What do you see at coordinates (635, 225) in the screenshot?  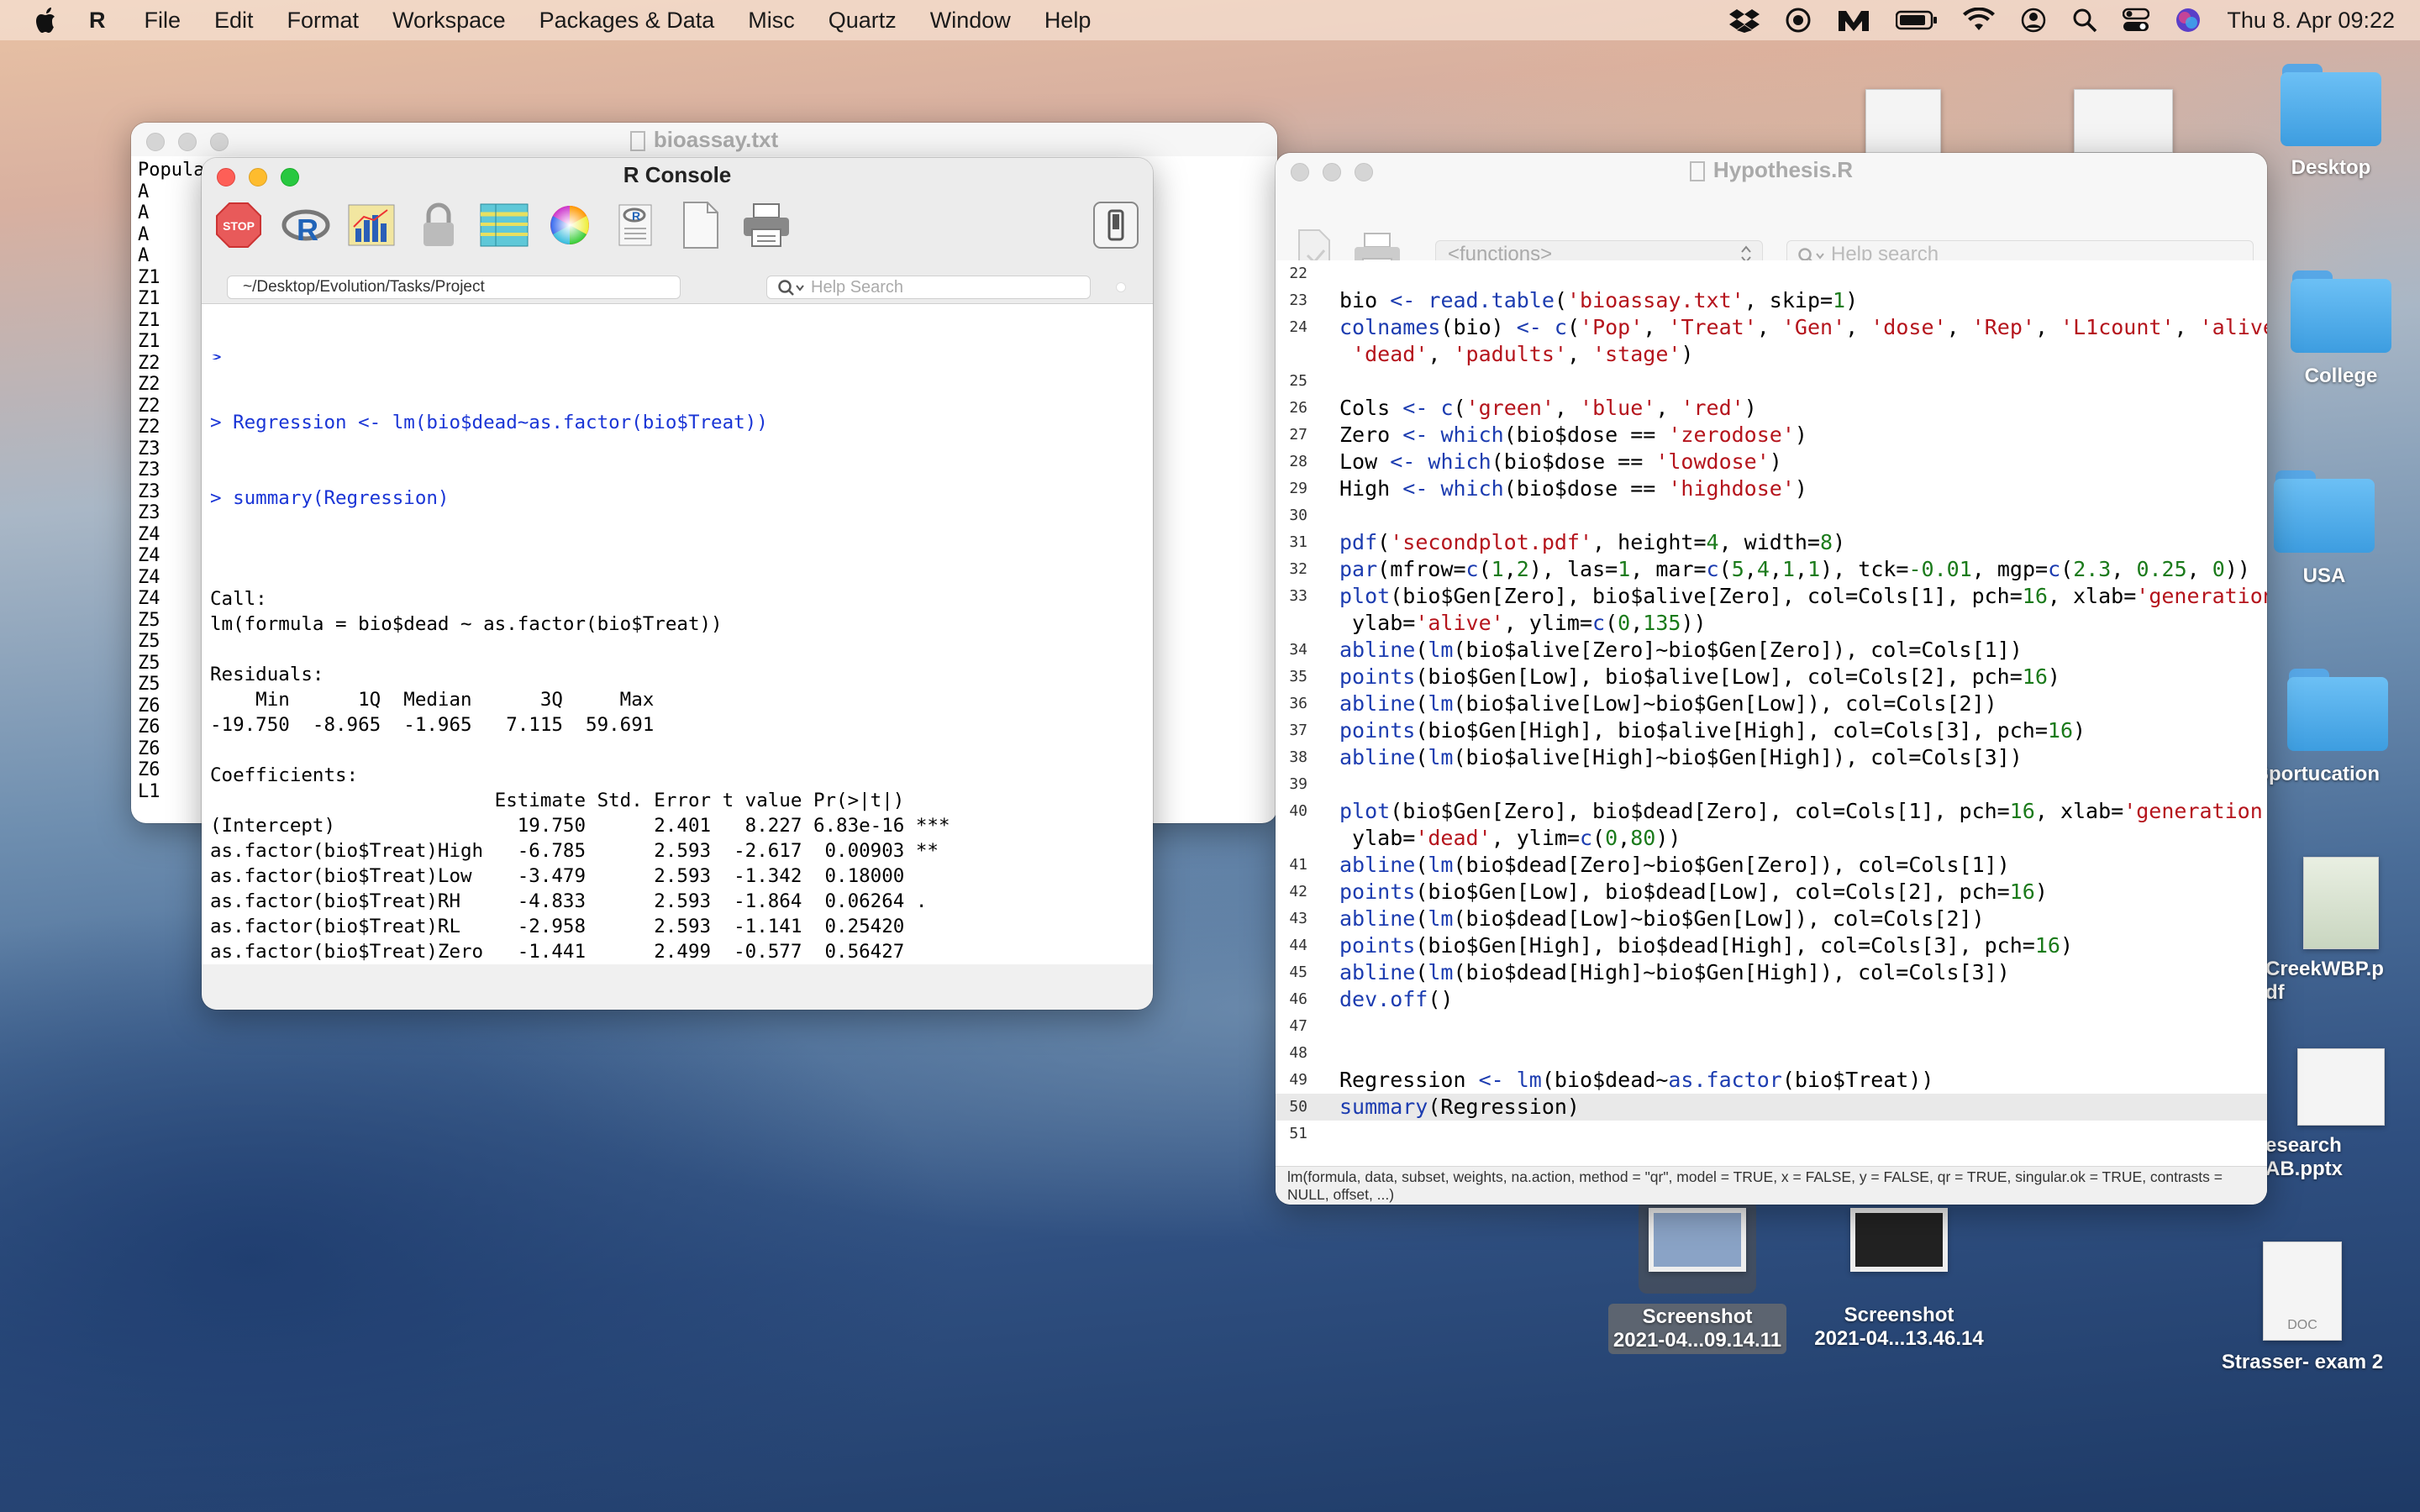 I see `new-quartz-icon: R` at bounding box center [635, 225].